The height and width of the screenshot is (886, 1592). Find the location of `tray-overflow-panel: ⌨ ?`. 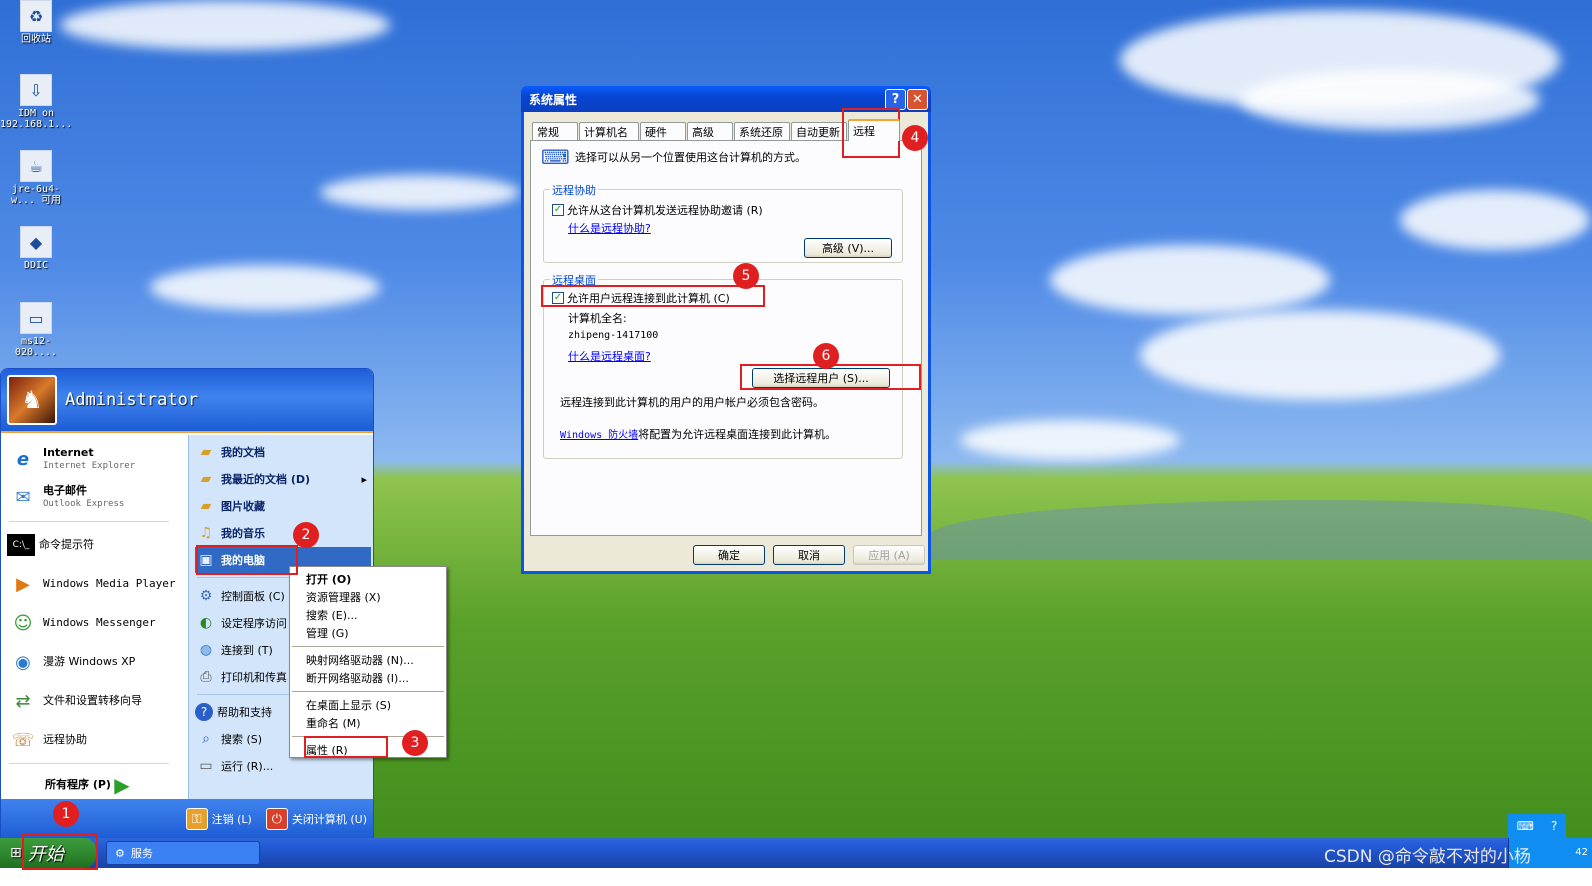

tray-overflow-panel: ⌨ ? is located at coordinates (1537, 826).